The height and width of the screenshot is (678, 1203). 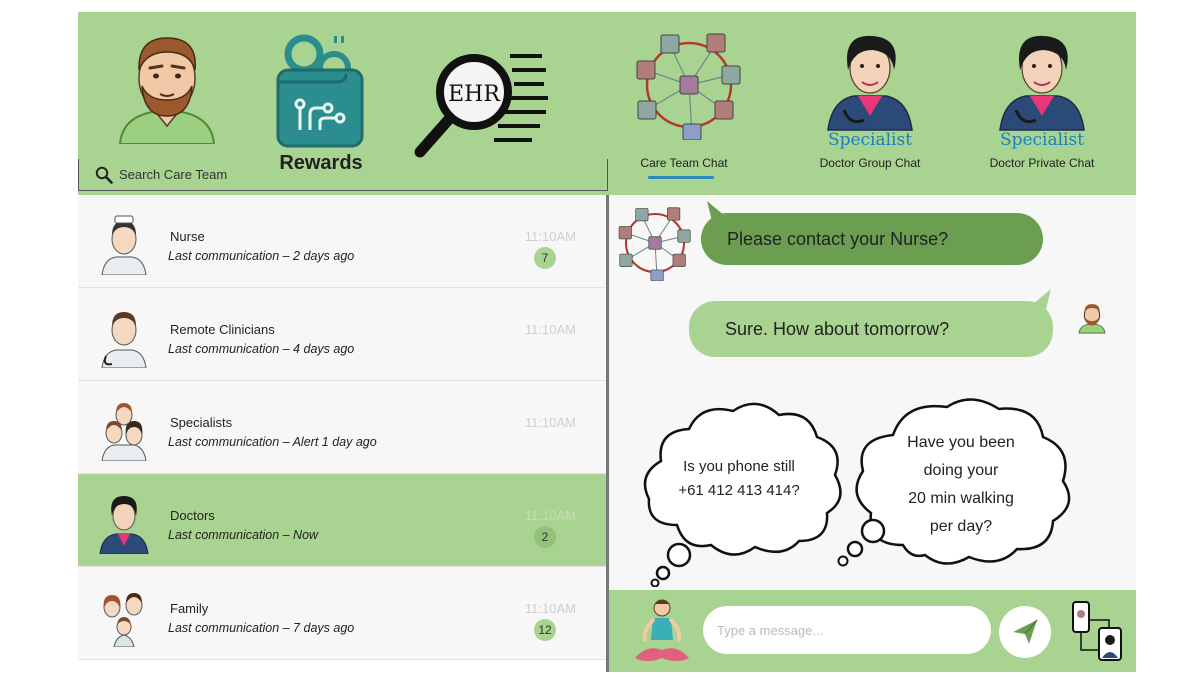 What do you see at coordinates (1042, 163) in the screenshot?
I see `tab-label: Doctor Private Chat` at bounding box center [1042, 163].